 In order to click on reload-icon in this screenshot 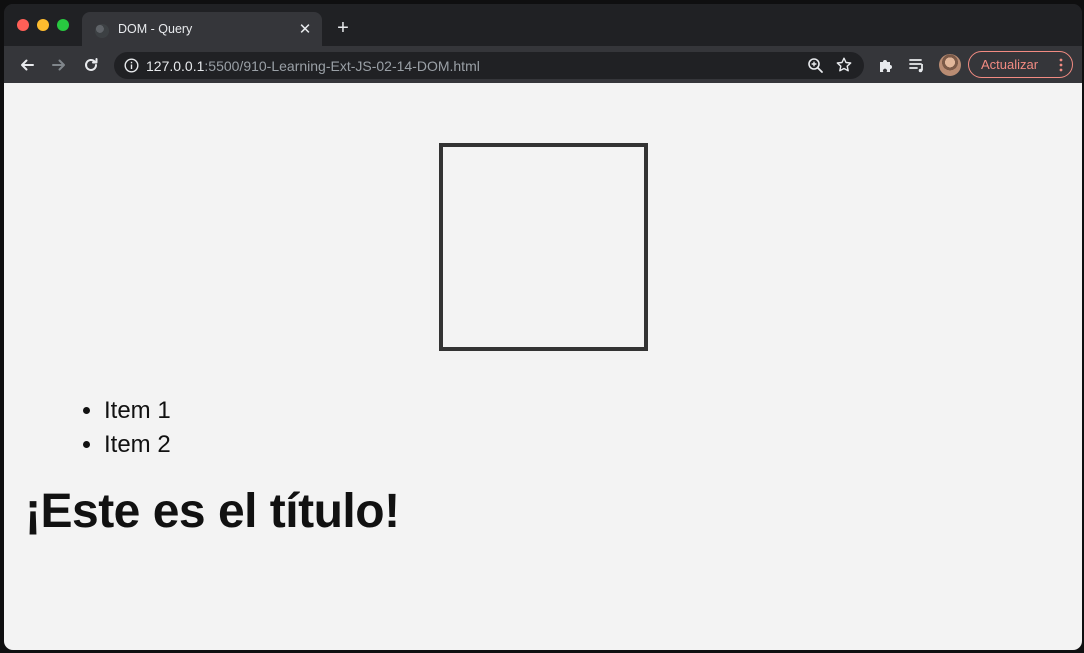, I will do `click(91, 64)`.